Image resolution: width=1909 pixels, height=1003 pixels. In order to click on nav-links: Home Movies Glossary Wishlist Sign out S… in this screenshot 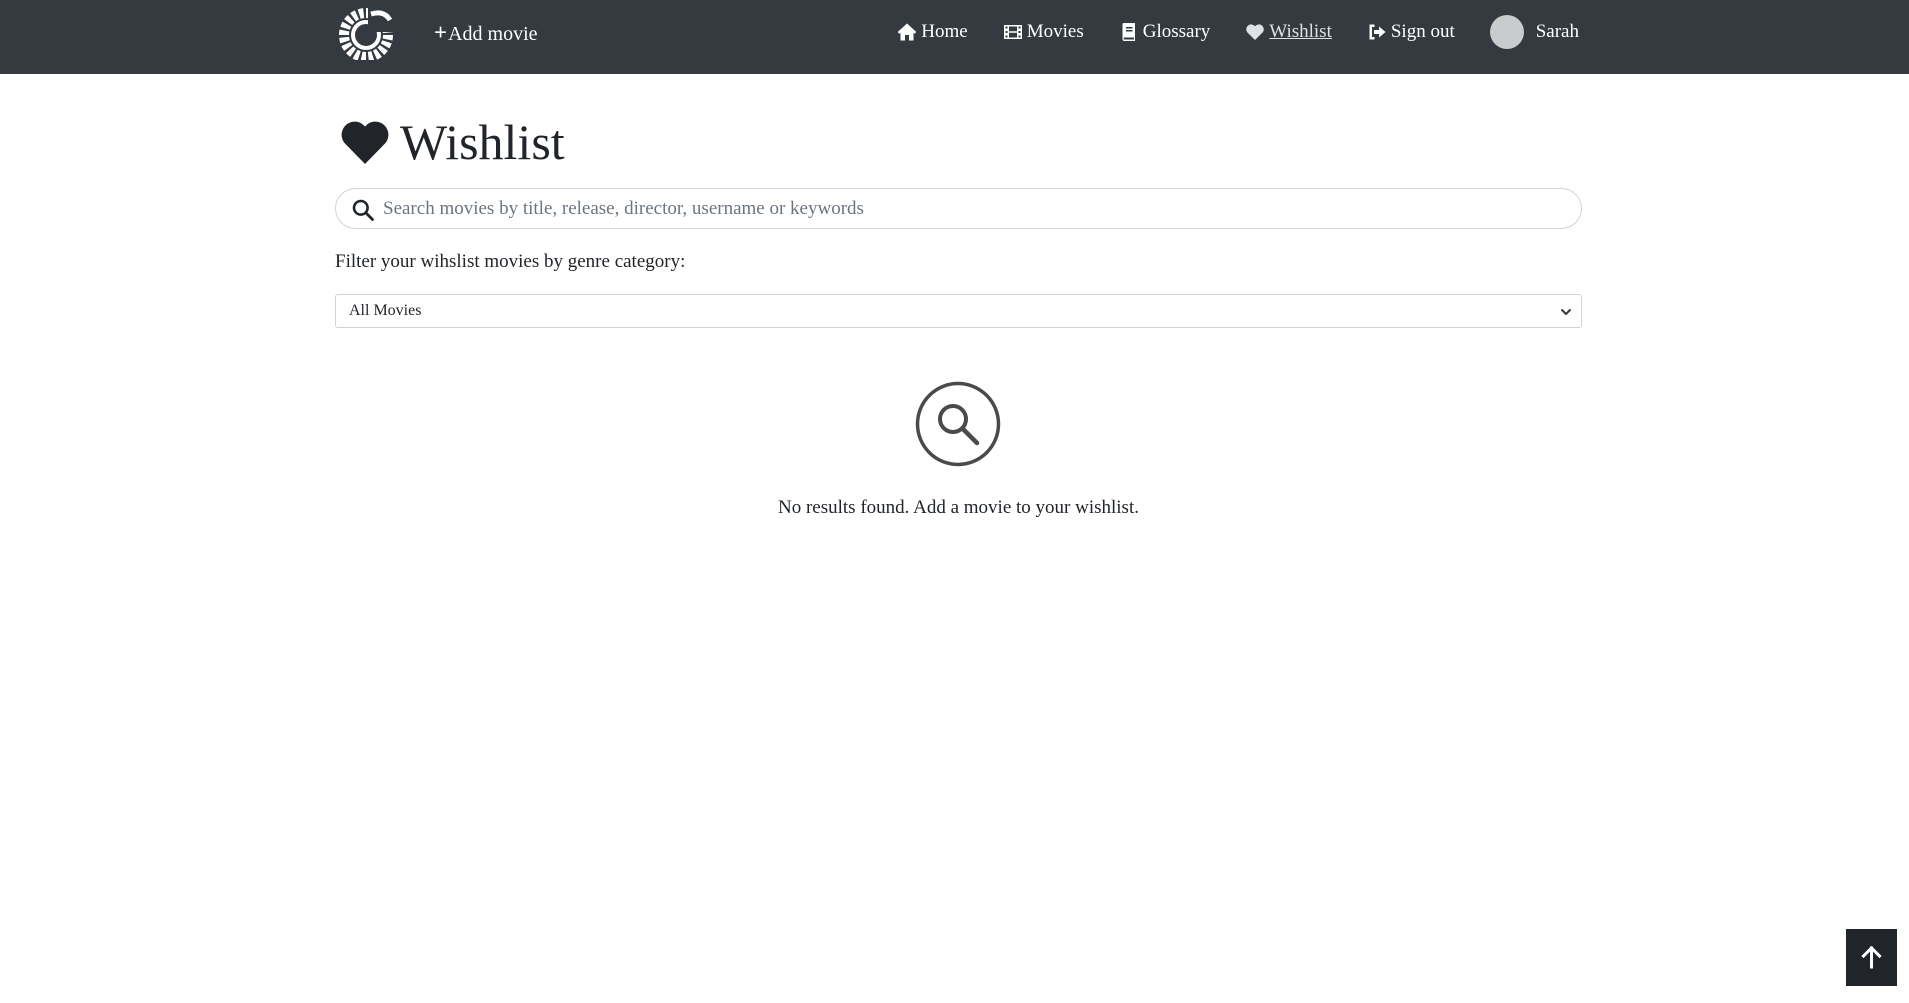, I will do `click(1238, 32)`.